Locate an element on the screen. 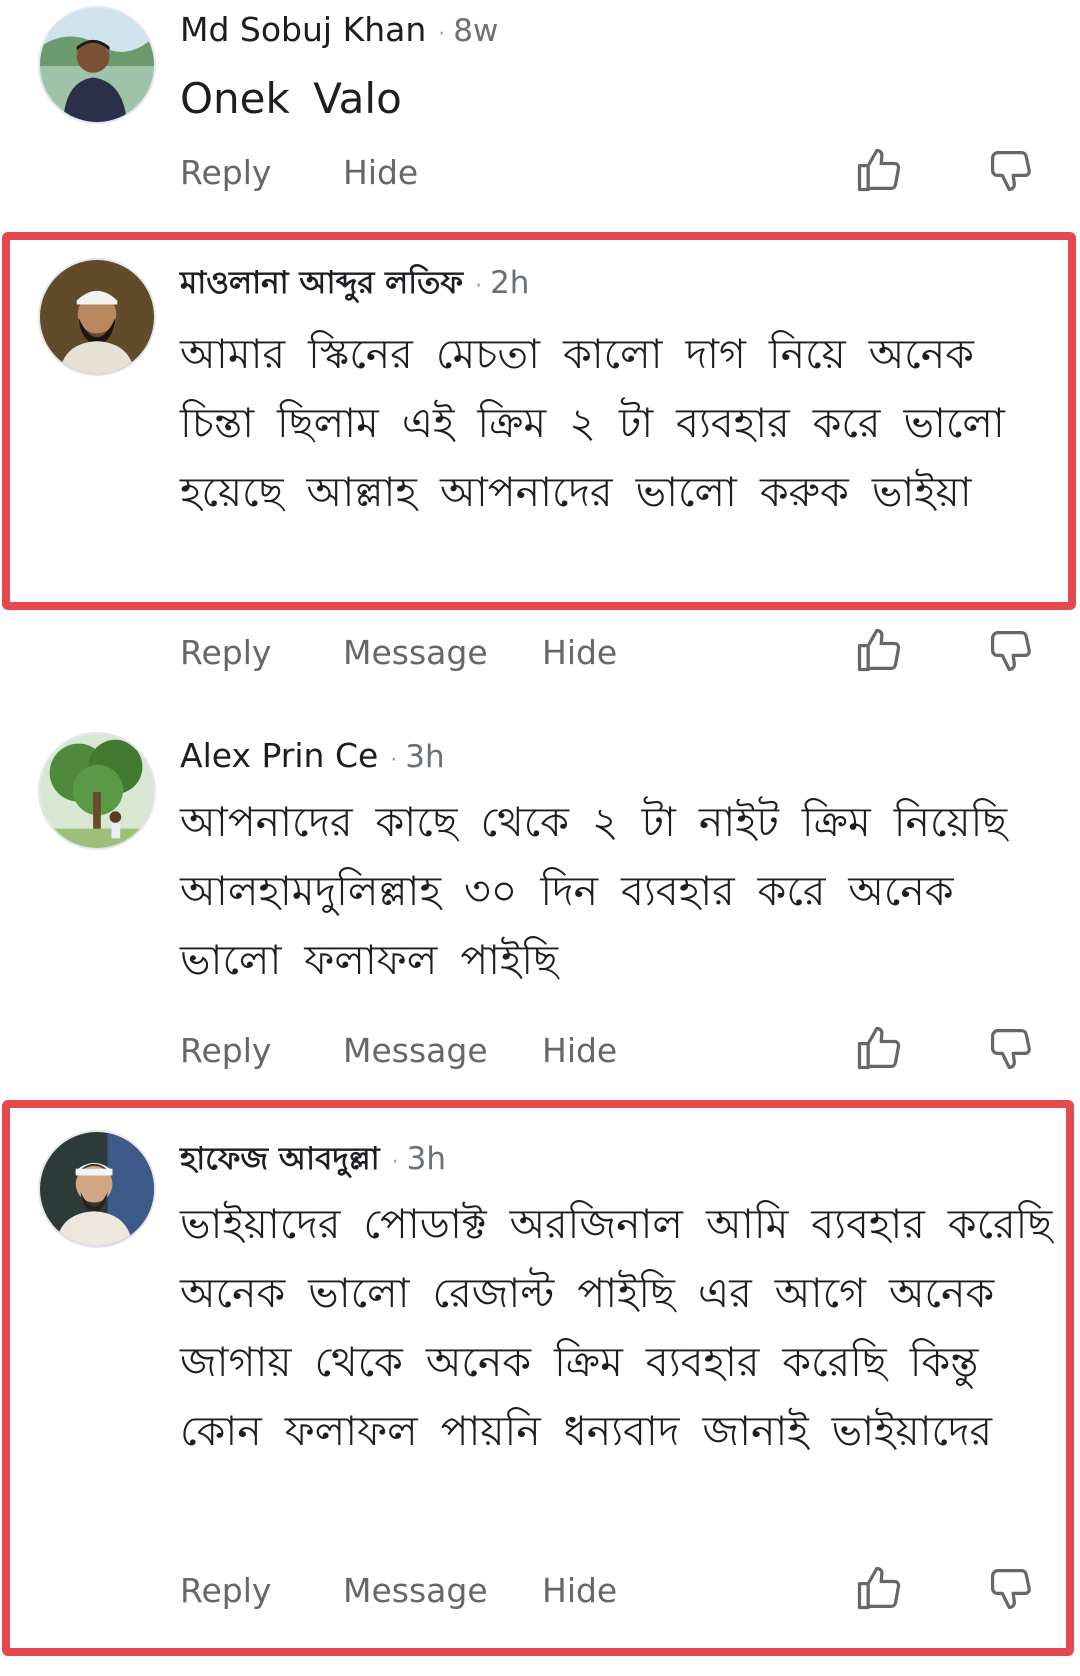 This screenshot has width=1080, height=1676. author-name: Md Sobuj Khan is located at coordinates (303, 29).